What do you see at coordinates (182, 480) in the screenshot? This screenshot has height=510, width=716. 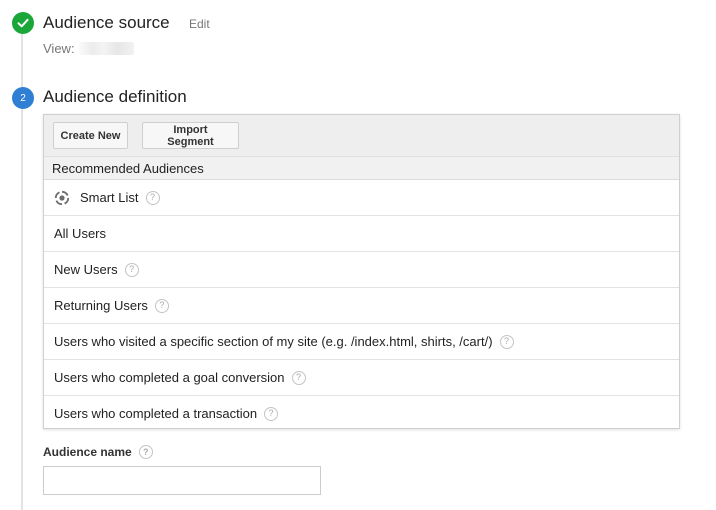 I see `audience-name-input` at bounding box center [182, 480].